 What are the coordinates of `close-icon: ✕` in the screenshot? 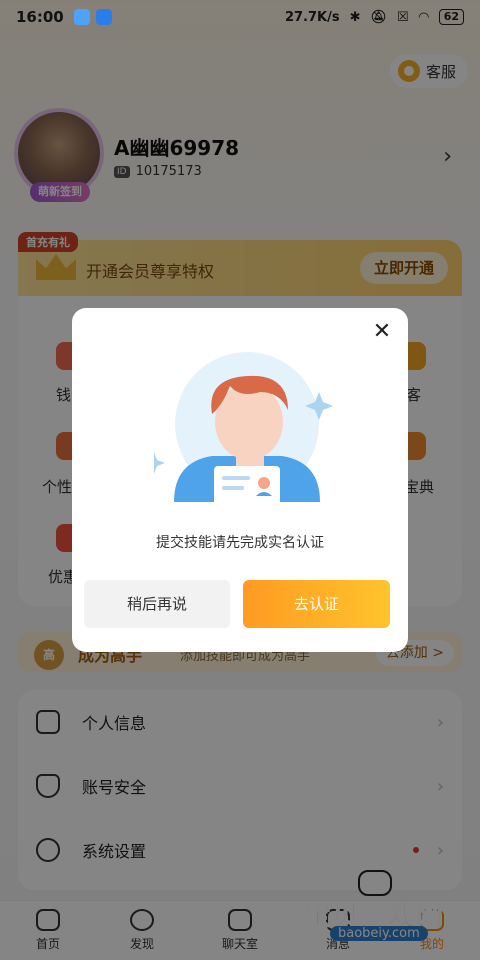 It's located at (382, 332).